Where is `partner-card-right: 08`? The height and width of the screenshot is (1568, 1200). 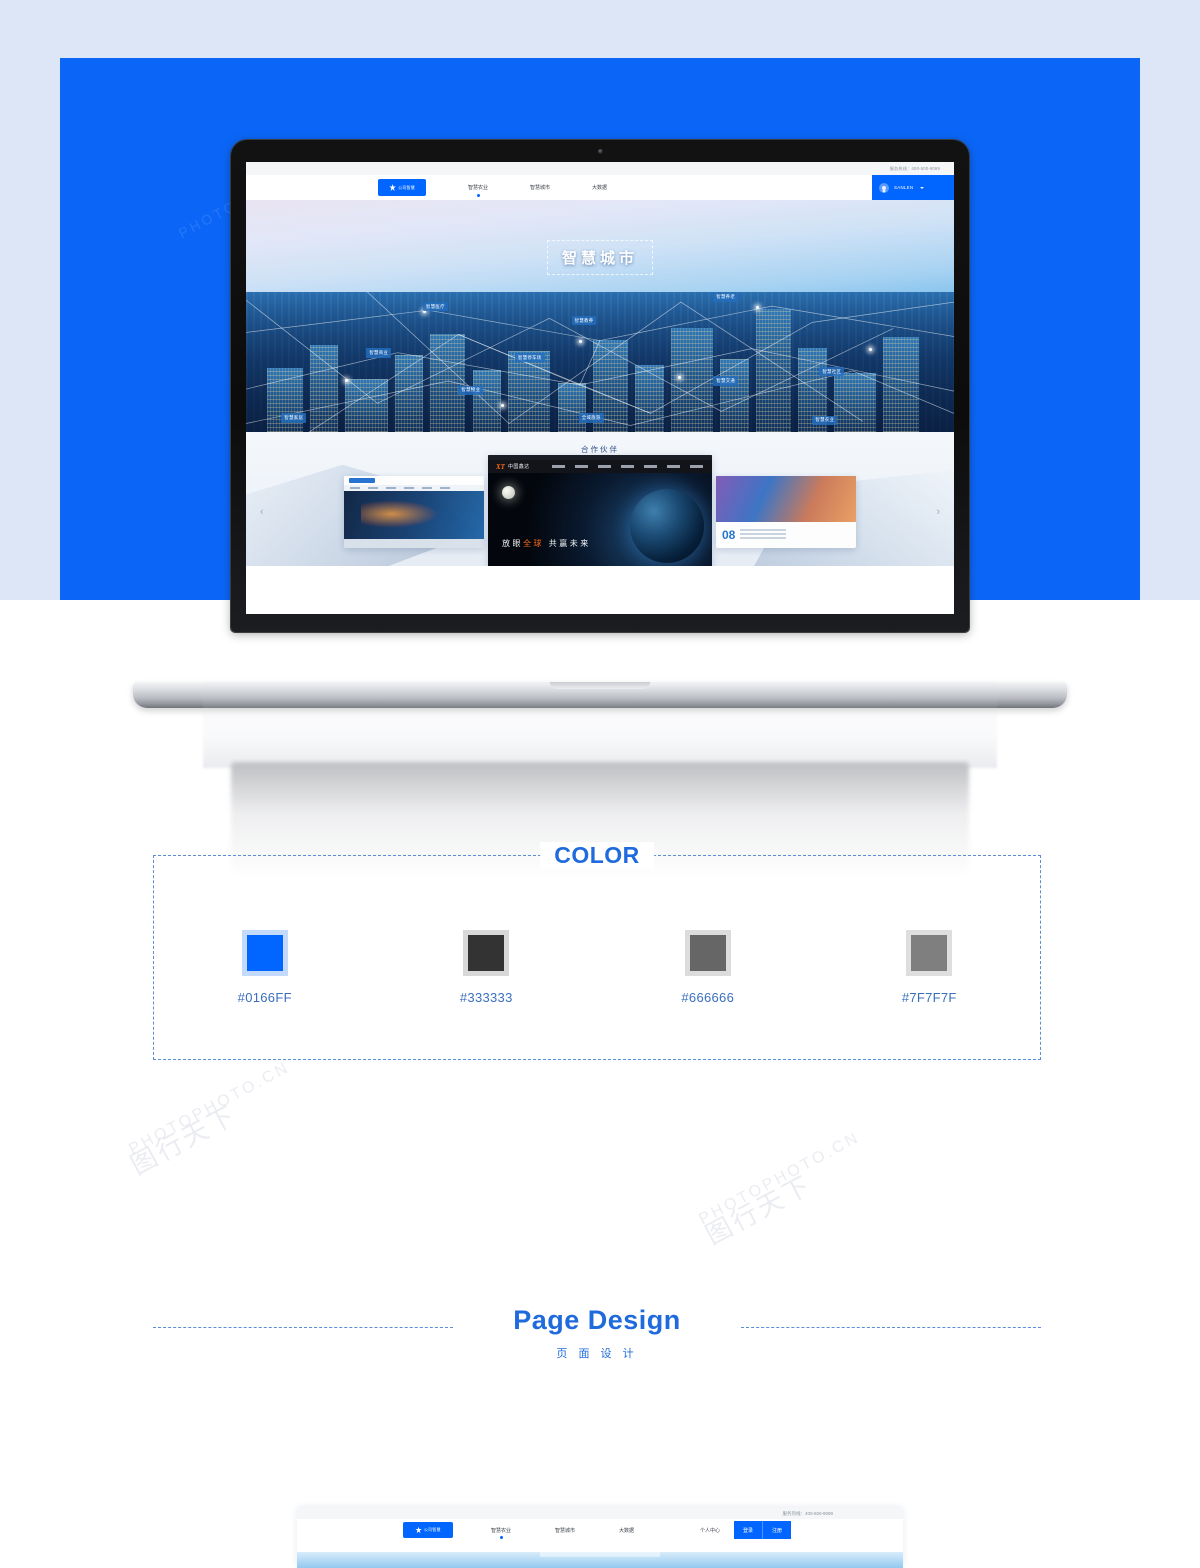 partner-card-right: 08 is located at coordinates (786, 512).